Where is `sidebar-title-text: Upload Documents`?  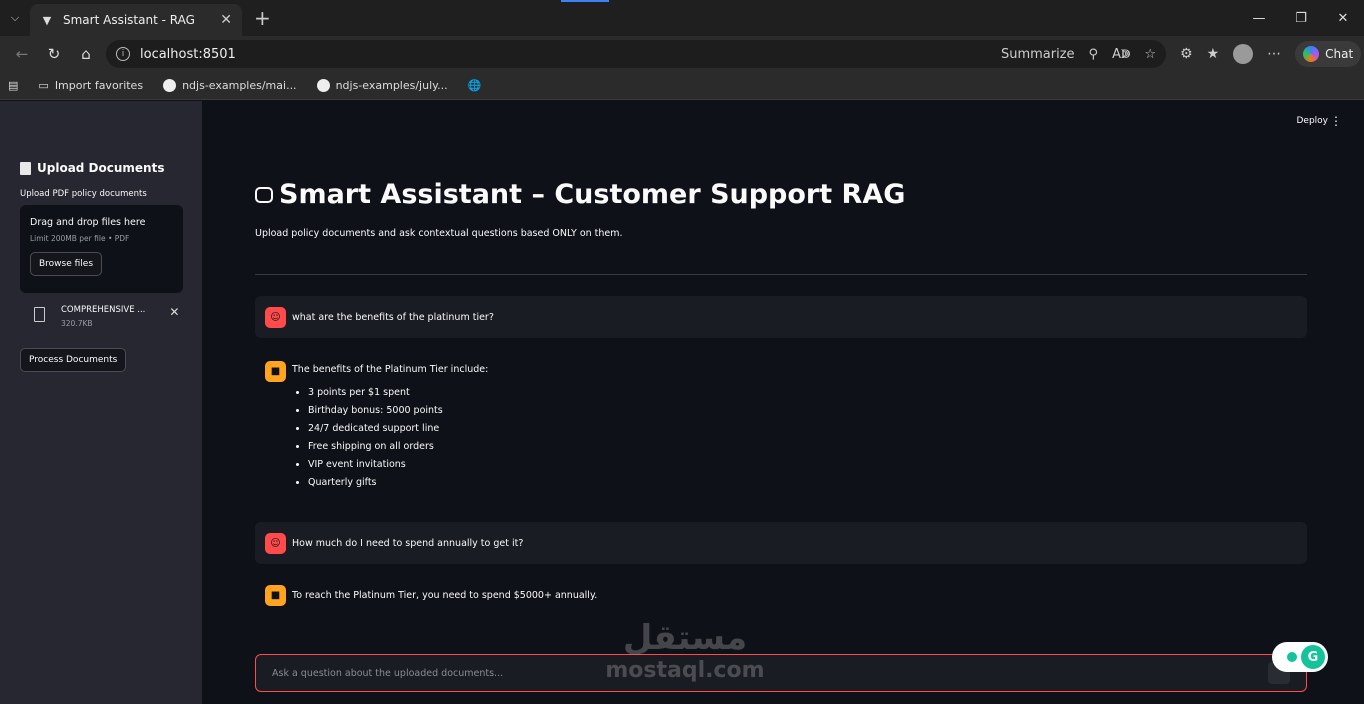 sidebar-title-text: Upload Documents is located at coordinates (101, 168).